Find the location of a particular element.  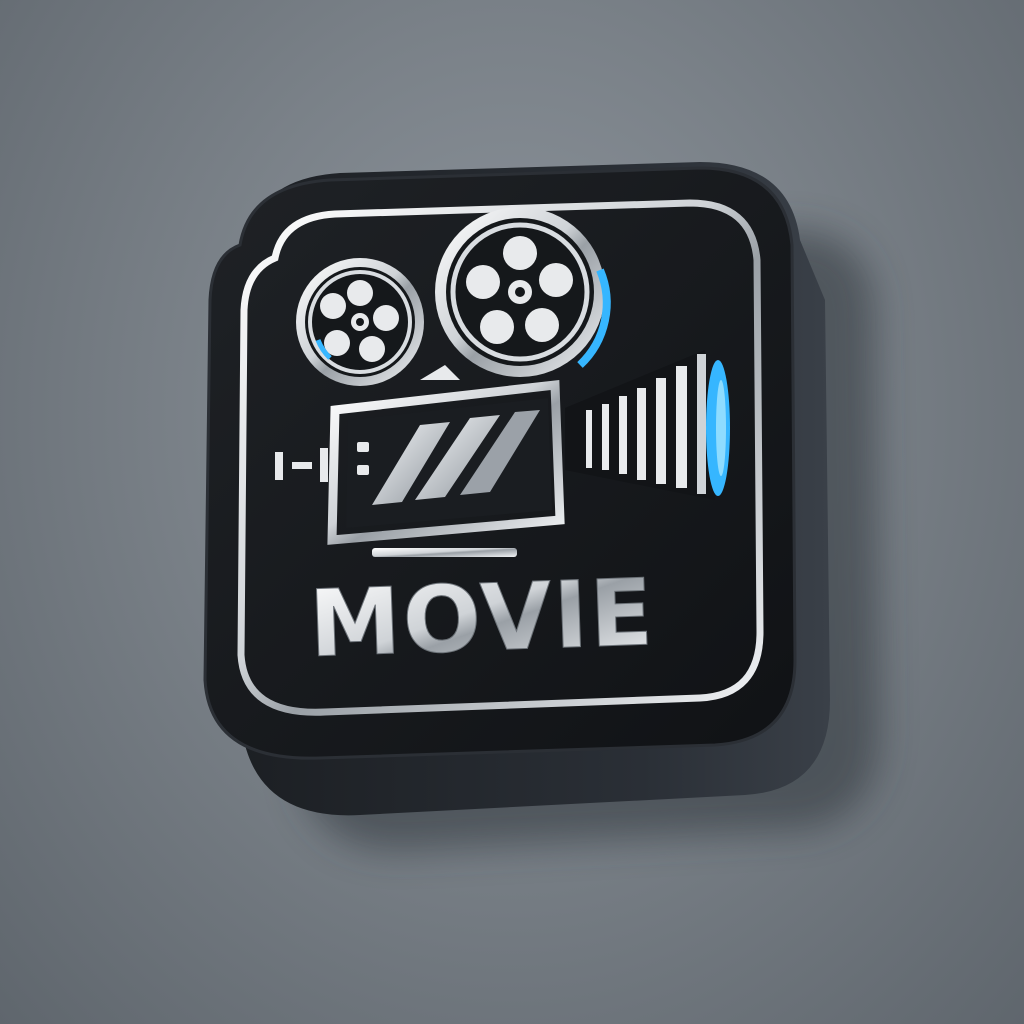

left-film-reel-icon is located at coordinates (360, 322).